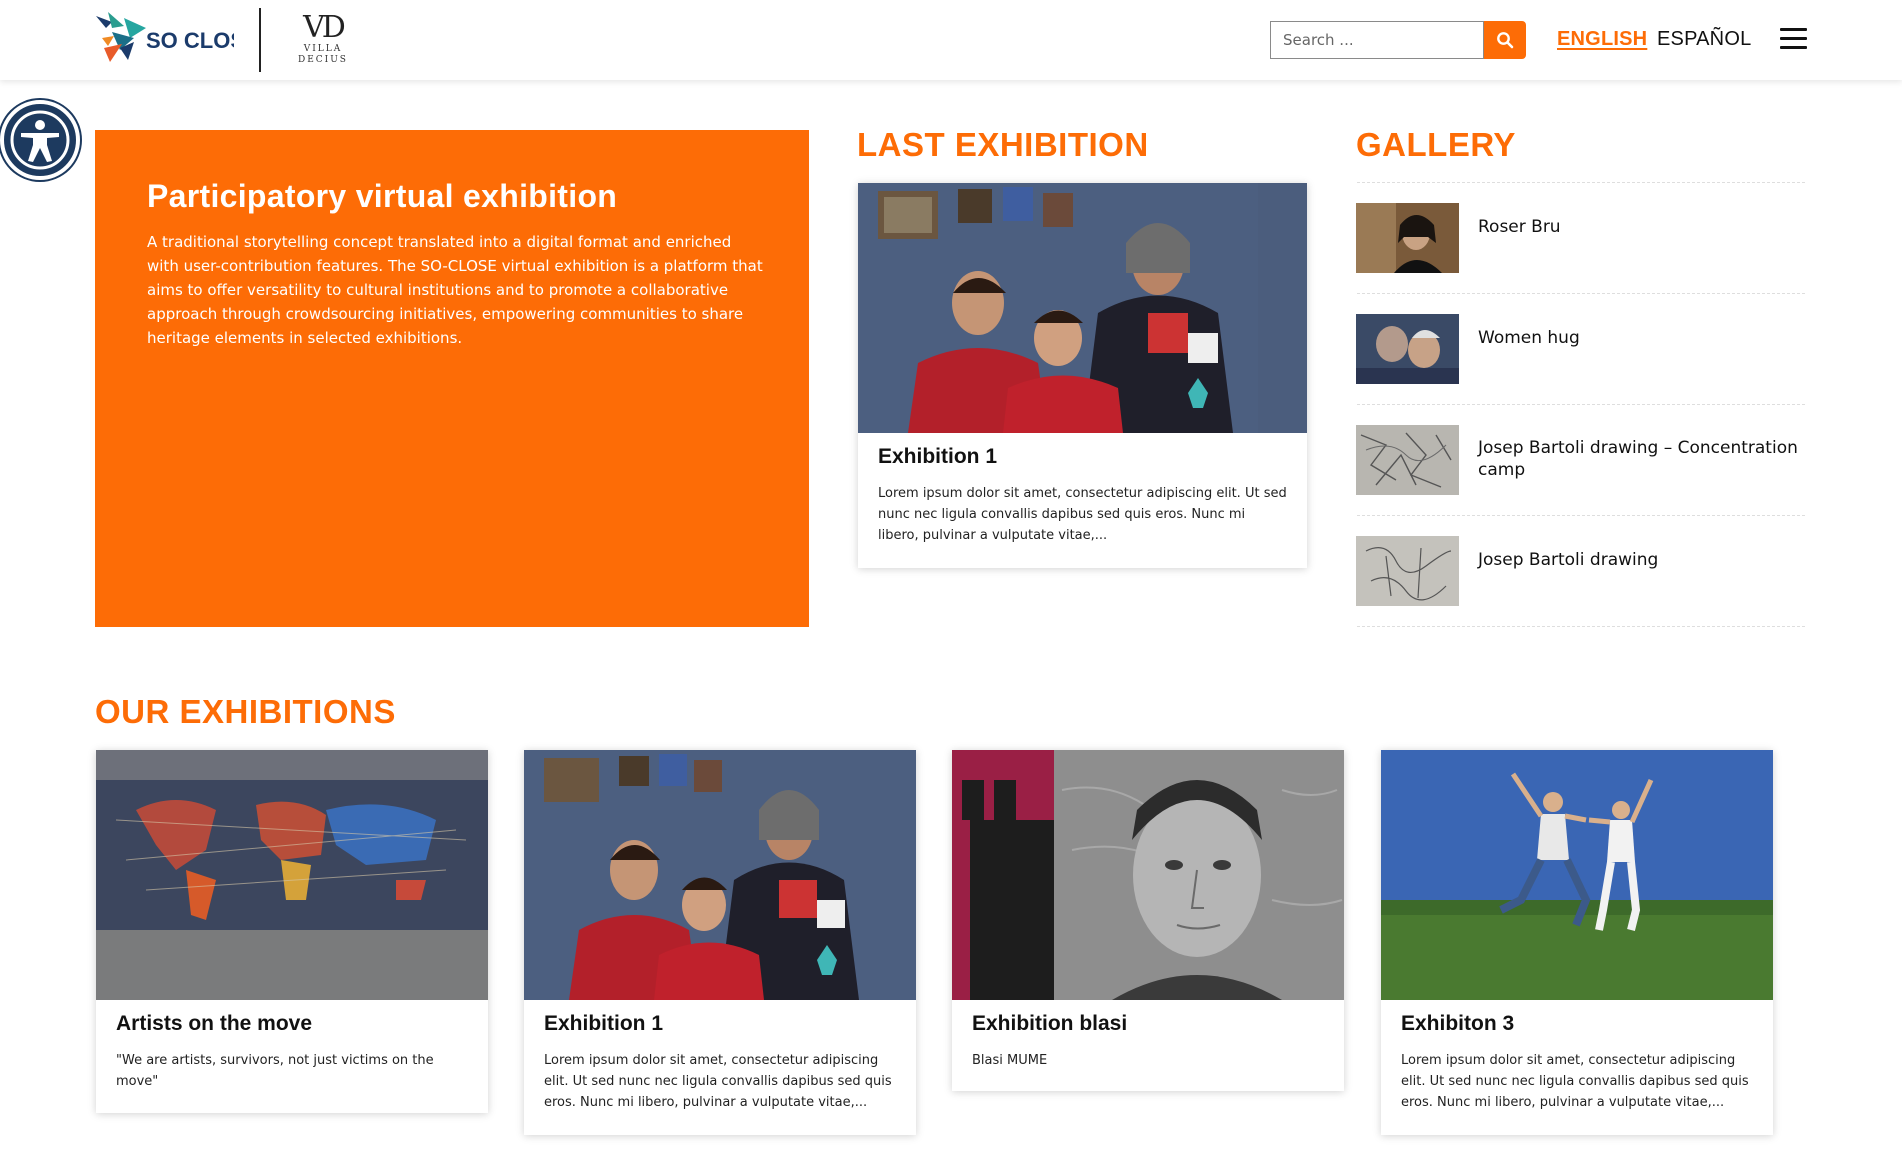 This screenshot has height=1152, width=1902. I want to click on villa-decius-word-2: DECIUS, so click(323, 60).